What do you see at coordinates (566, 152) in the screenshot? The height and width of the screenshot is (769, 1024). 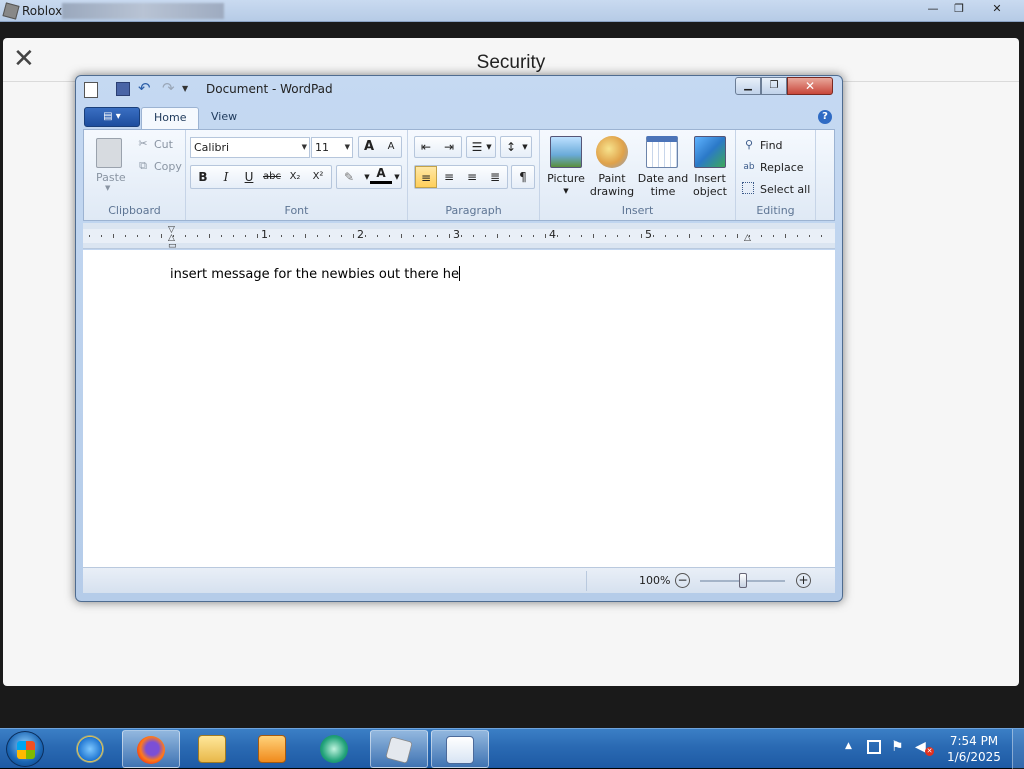 I see `picture-icon` at bounding box center [566, 152].